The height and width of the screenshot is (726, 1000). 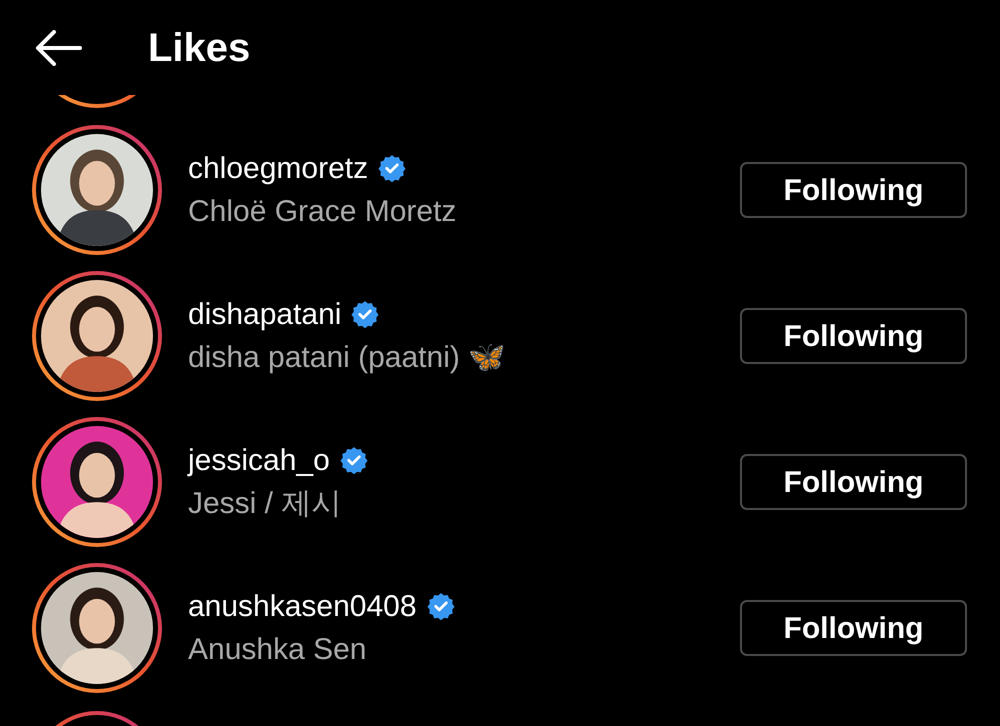 What do you see at coordinates (323, 212) in the screenshot?
I see `full-name: Chloë Grace Moretz` at bounding box center [323, 212].